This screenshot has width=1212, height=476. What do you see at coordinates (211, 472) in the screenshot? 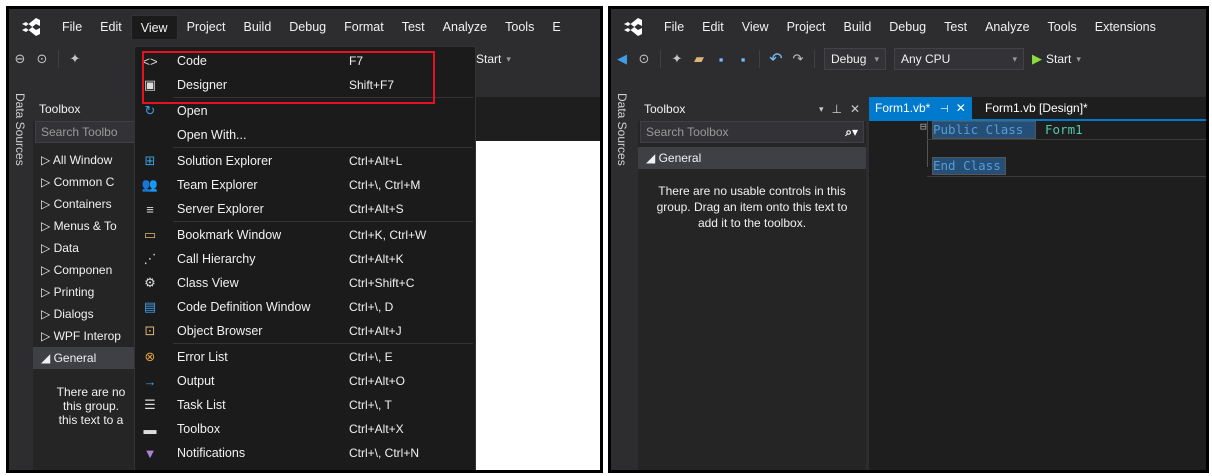
I see `menu-item-label: Find Results` at bounding box center [211, 472].